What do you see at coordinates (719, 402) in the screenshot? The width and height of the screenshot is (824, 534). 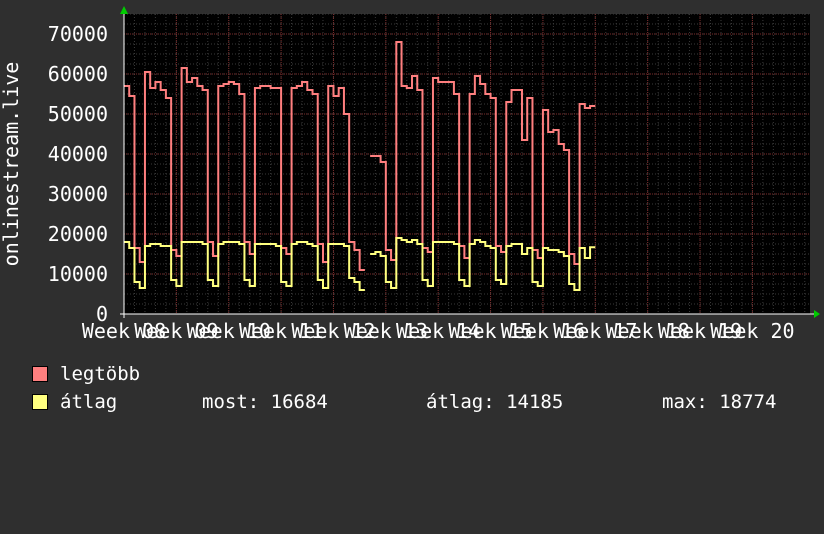 I see `stat-max: max: 18774` at bounding box center [719, 402].